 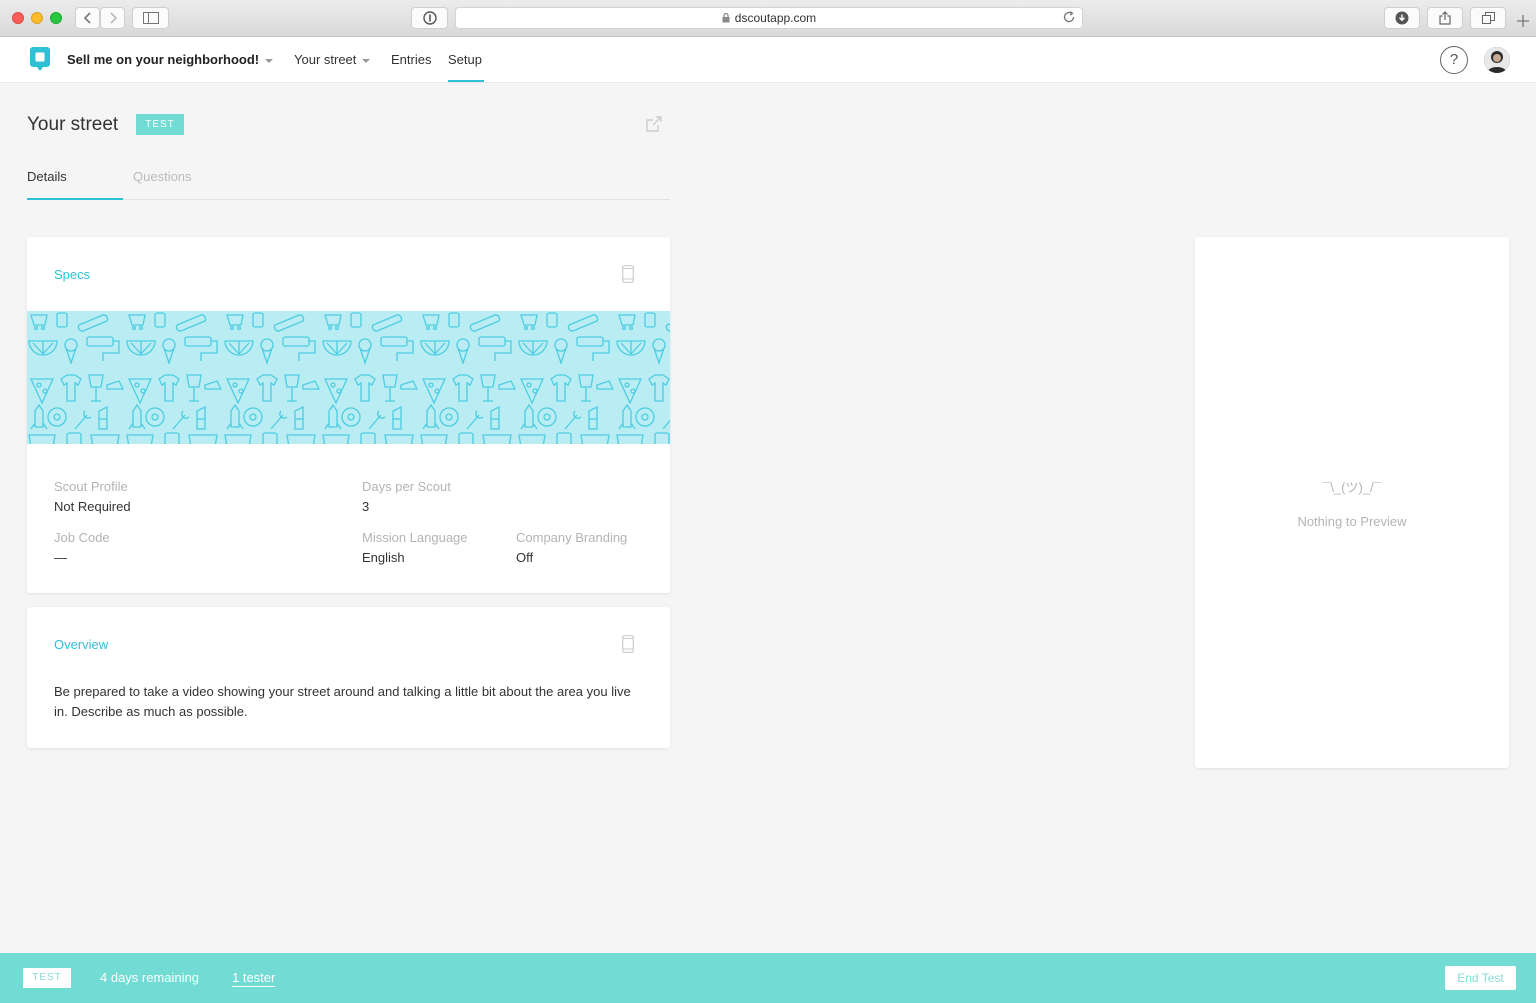 What do you see at coordinates (60, 557) in the screenshot?
I see `job-code-value: —` at bounding box center [60, 557].